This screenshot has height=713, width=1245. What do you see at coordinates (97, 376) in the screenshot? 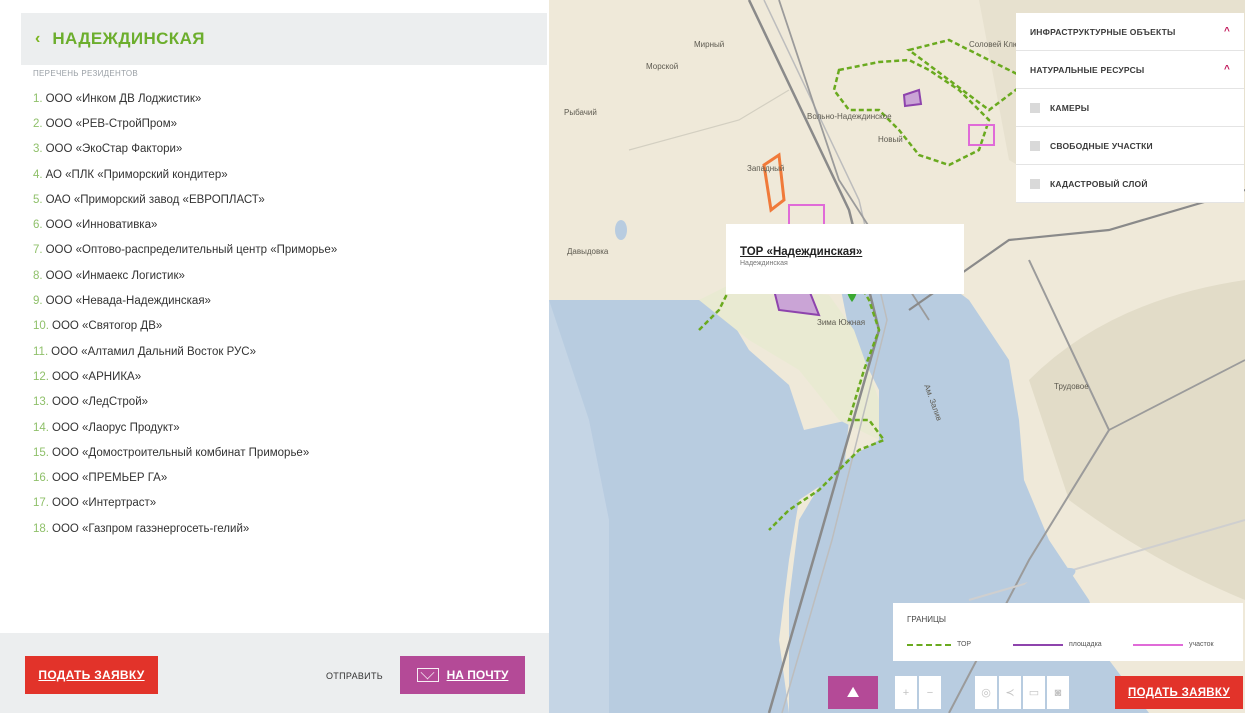
I see `list-item-label: ООО «АРНИКА»` at bounding box center [97, 376].